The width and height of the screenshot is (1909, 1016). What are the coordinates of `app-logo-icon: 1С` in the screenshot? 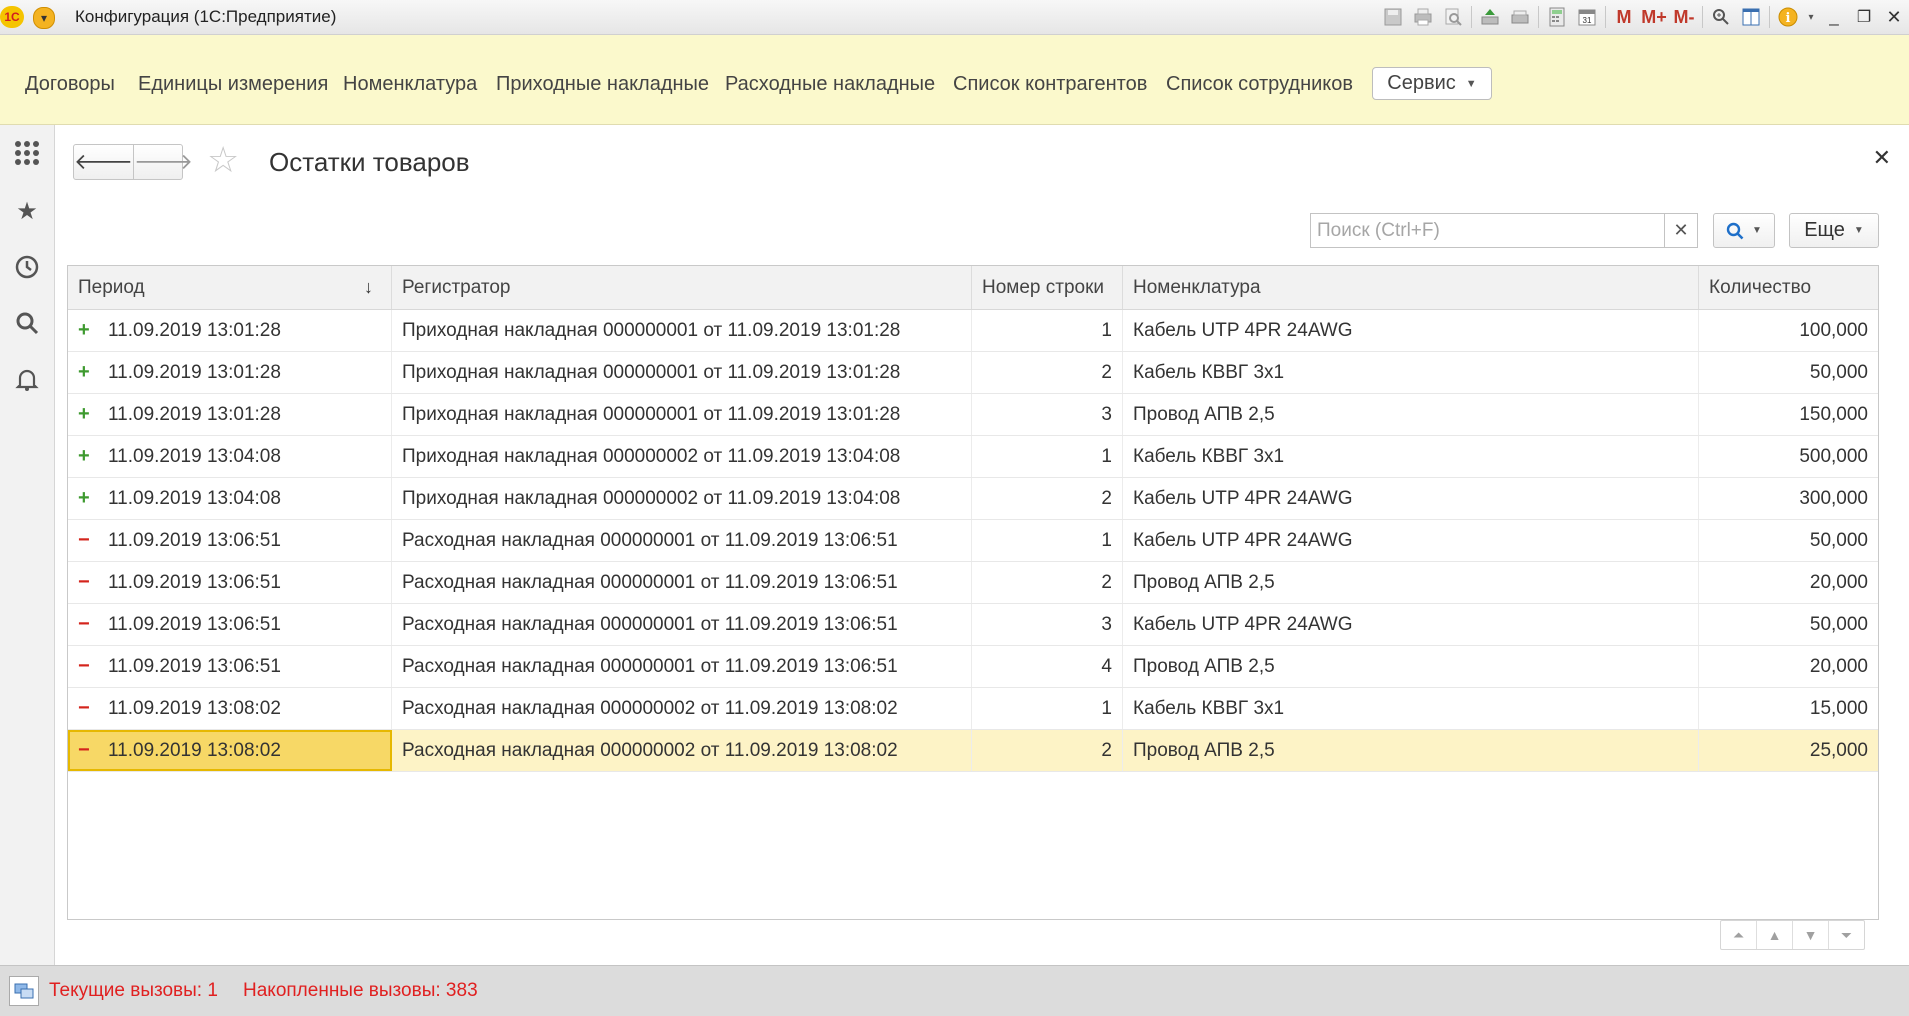 It's located at (12, 17).